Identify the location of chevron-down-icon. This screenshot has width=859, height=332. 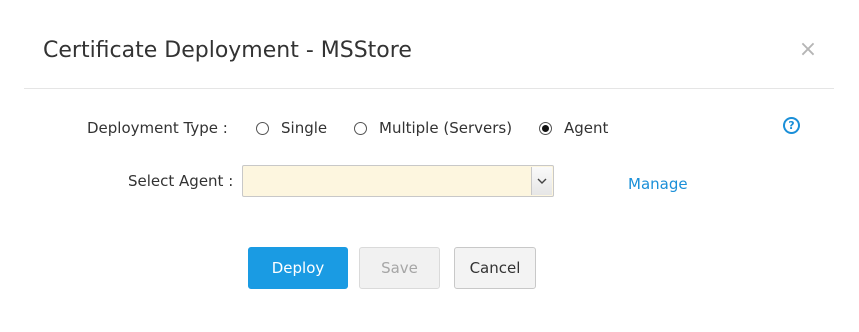
(541, 181).